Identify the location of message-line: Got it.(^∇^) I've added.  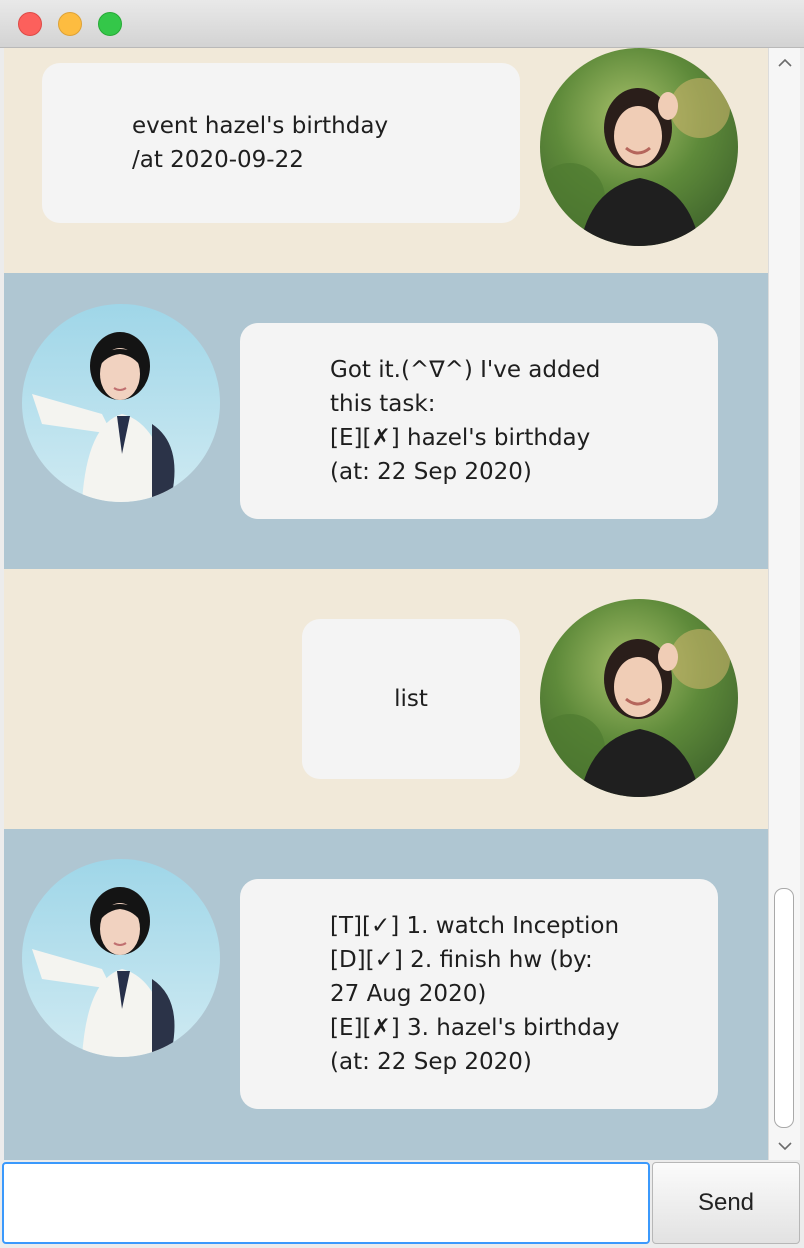
(465, 370).